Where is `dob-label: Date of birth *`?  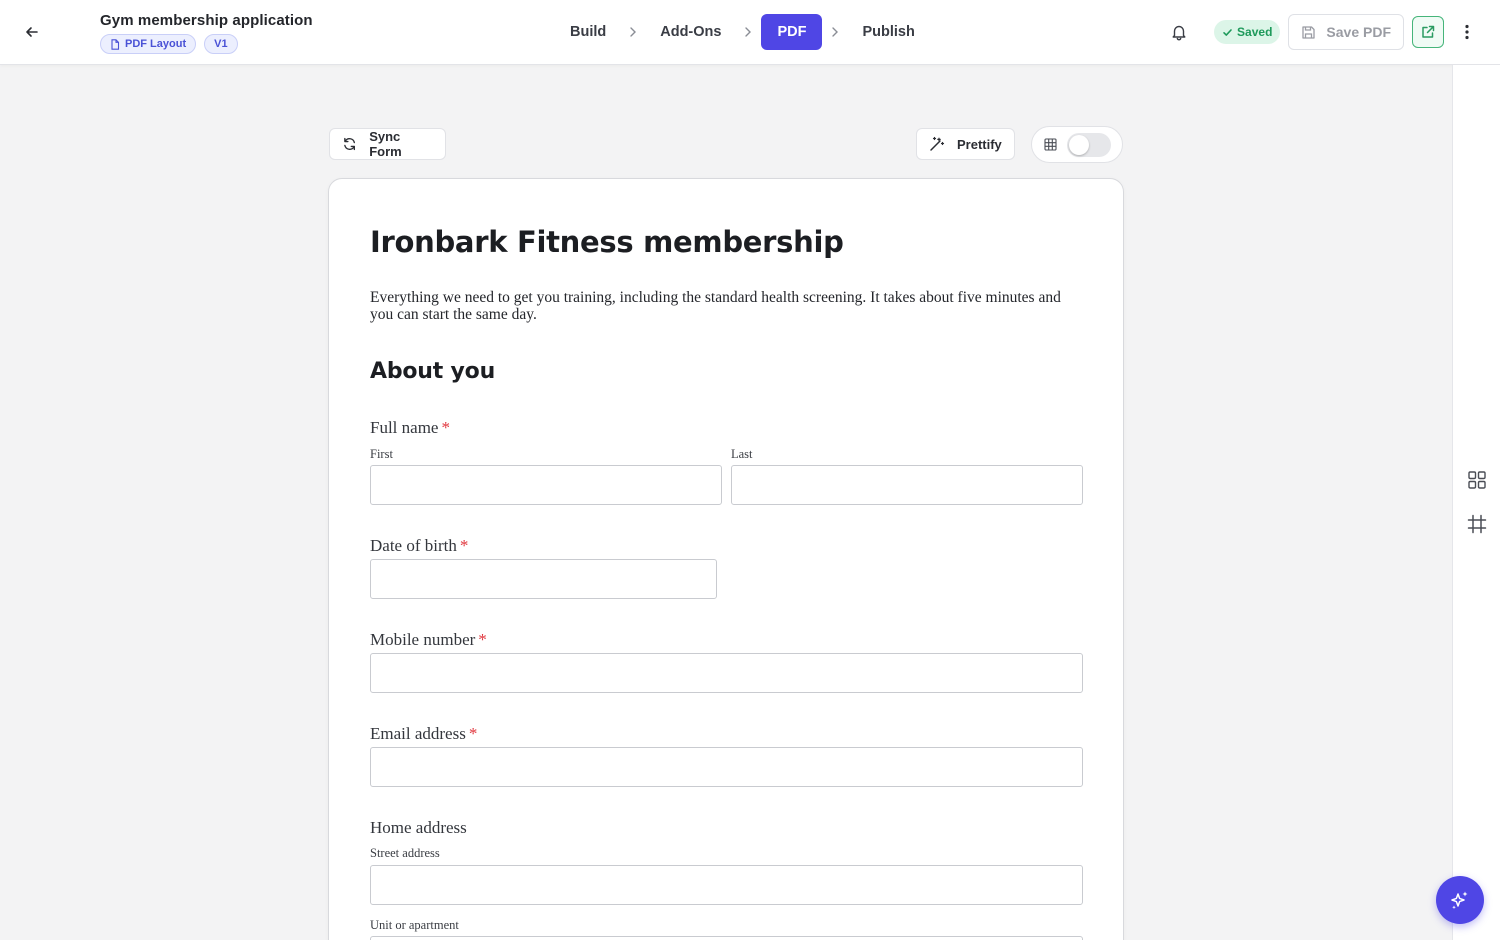
dob-label: Date of birth * is located at coordinates (419, 545).